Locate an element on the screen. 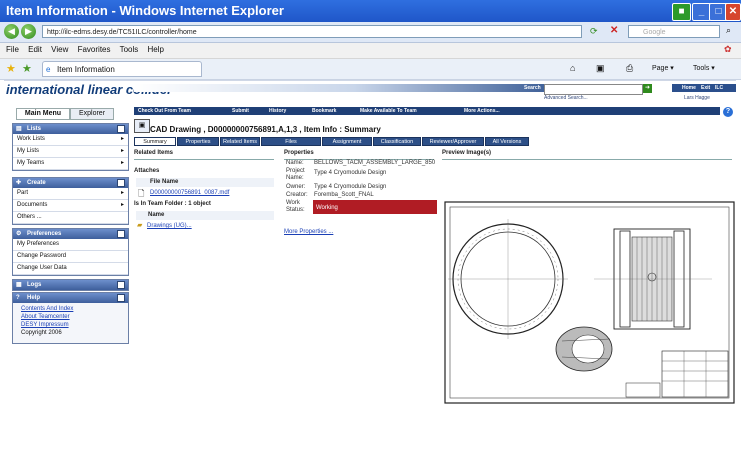  menu-tools: Tools is located at coordinates (129, 49).